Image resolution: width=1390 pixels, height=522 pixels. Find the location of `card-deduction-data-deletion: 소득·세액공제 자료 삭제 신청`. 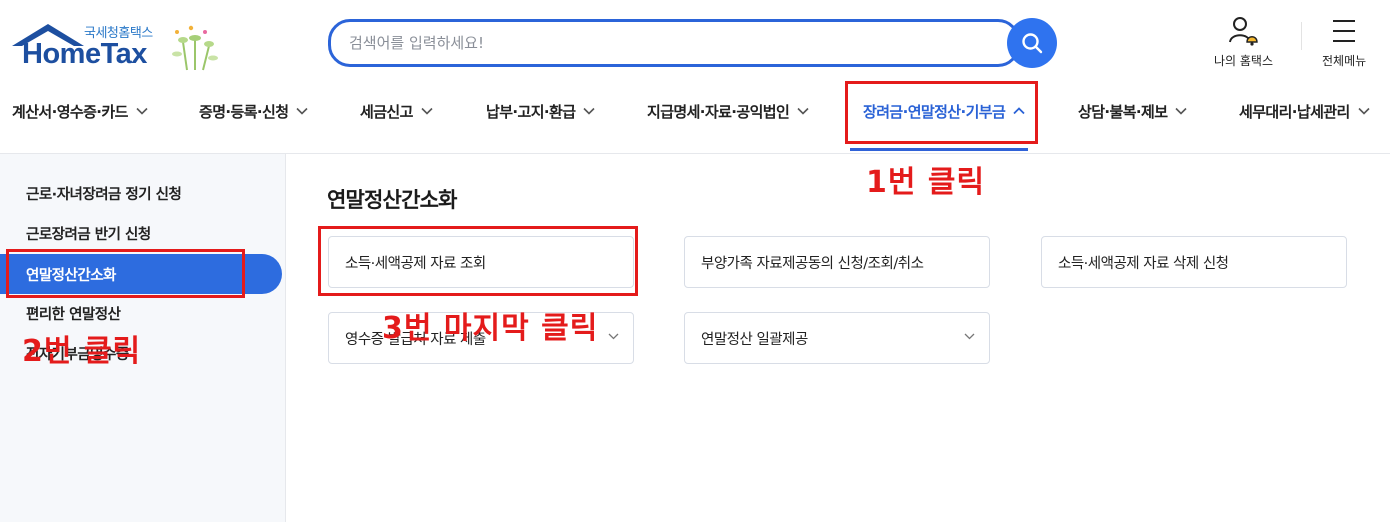

card-deduction-data-deletion: 소득·세액공제 자료 삭제 신청 is located at coordinates (1194, 262).